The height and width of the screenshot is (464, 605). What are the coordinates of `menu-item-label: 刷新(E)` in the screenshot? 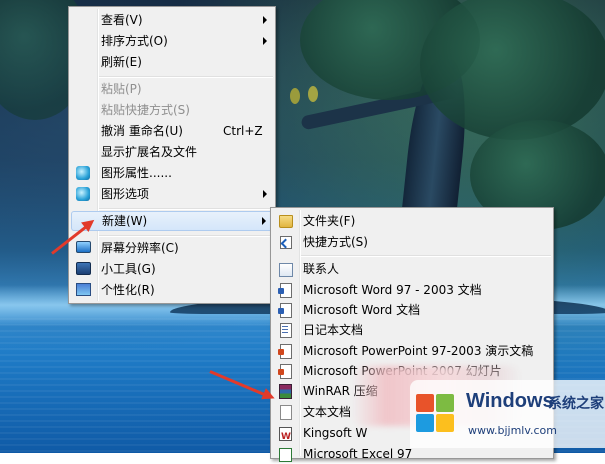 It's located at (121, 62).